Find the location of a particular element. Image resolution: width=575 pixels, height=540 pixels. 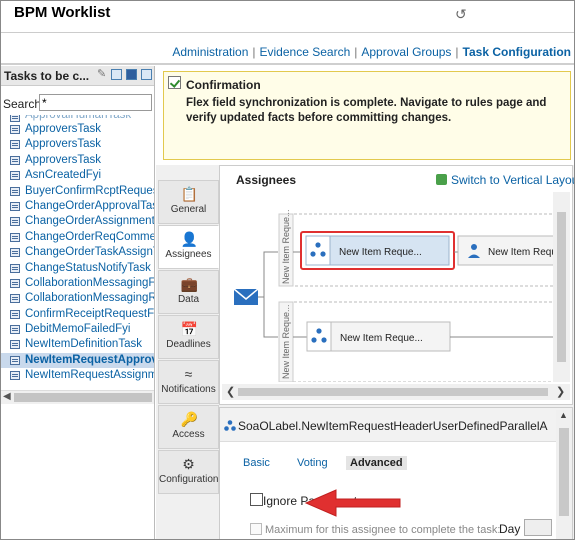

tab-label: Configuration is located at coordinates (189, 479).